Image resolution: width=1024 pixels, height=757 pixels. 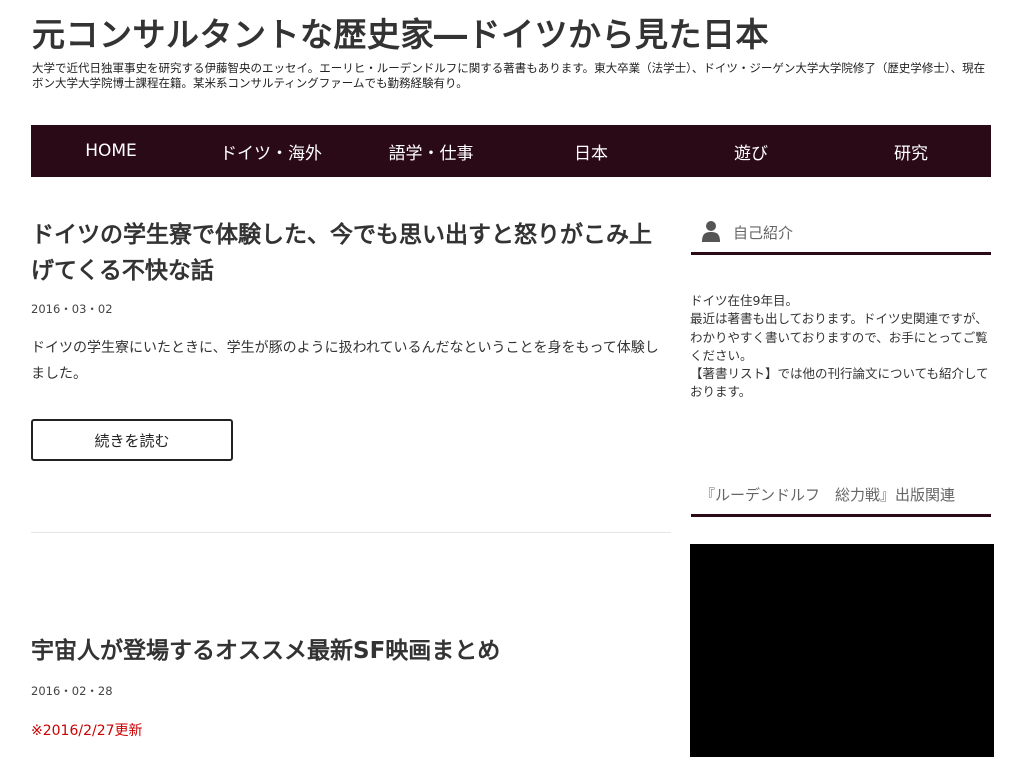 What do you see at coordinates (841, 237) in the screenshot?
I see `profile-widget-heading: 自己紹介` at bounding box center [841, 237].